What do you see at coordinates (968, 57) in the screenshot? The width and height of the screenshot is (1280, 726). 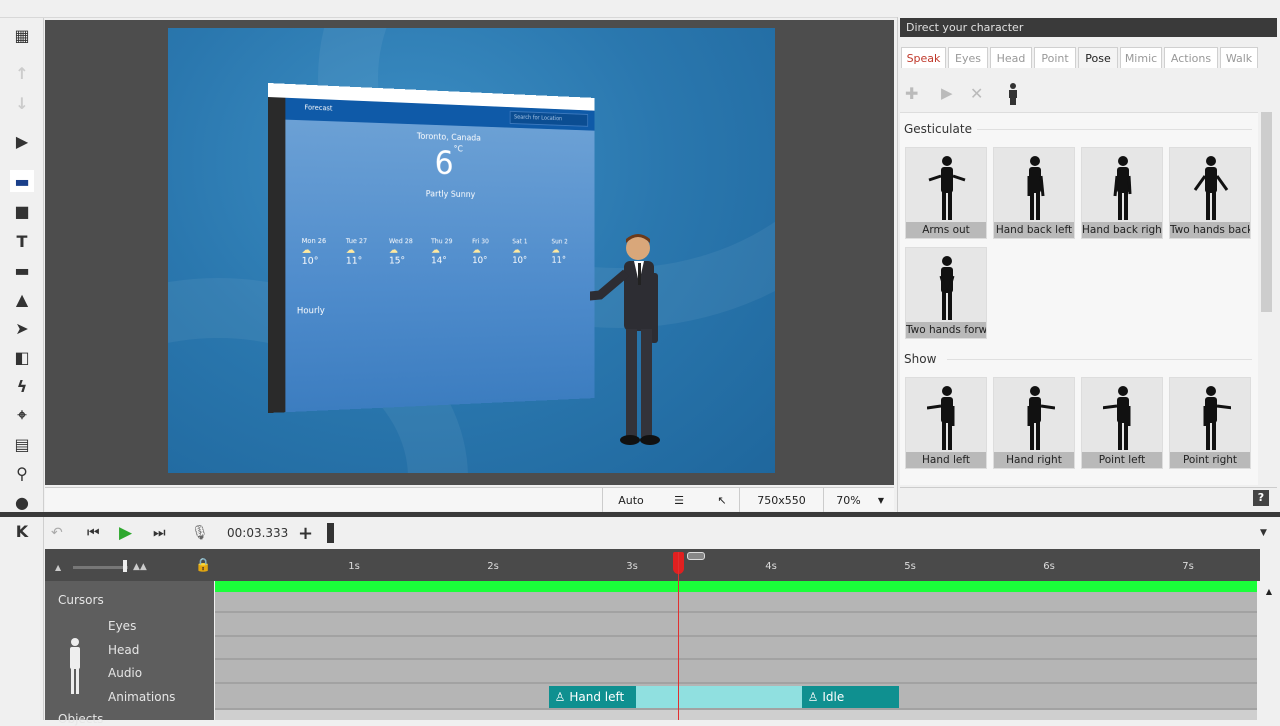 I see `tab-eyes: Eyes` at bounding box center [968, 57].